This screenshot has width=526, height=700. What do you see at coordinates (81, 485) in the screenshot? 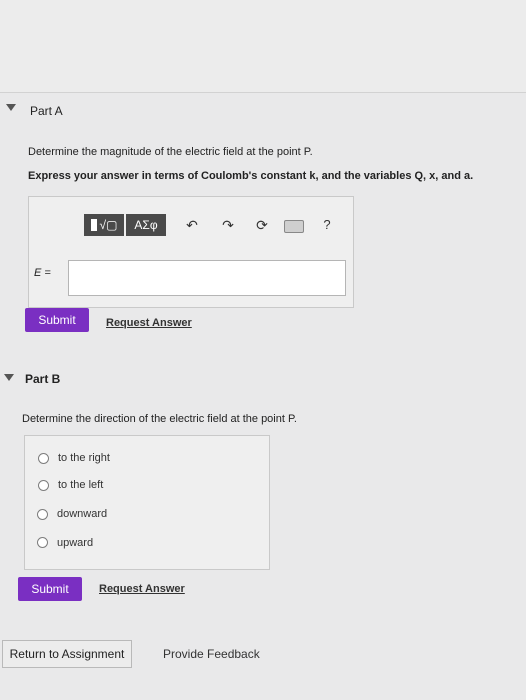
I see `option-label: to the left` at bounding box center [81, 485].